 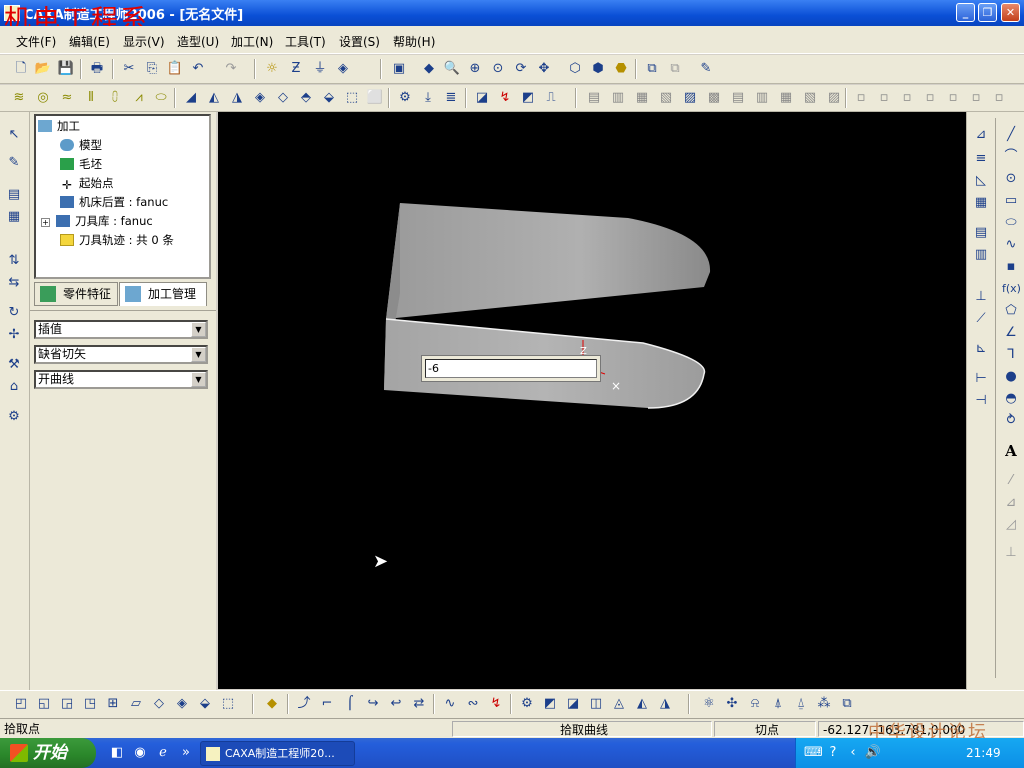 What do you see at coordinates (999, 98) in the screenshot?
I see `post-7-icon: ▫` at bounding box center [999, 98].